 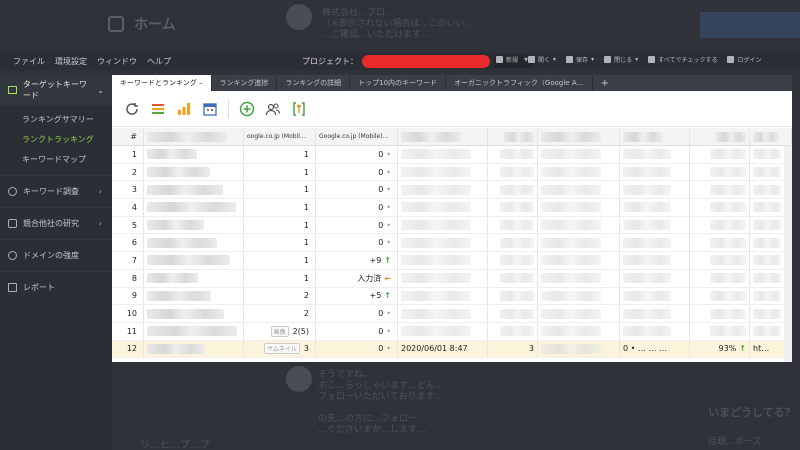 What do you see at coordinates (426, 61) in the screenshot?
I see `project-name-redacted` at bounding box center [426, 61].